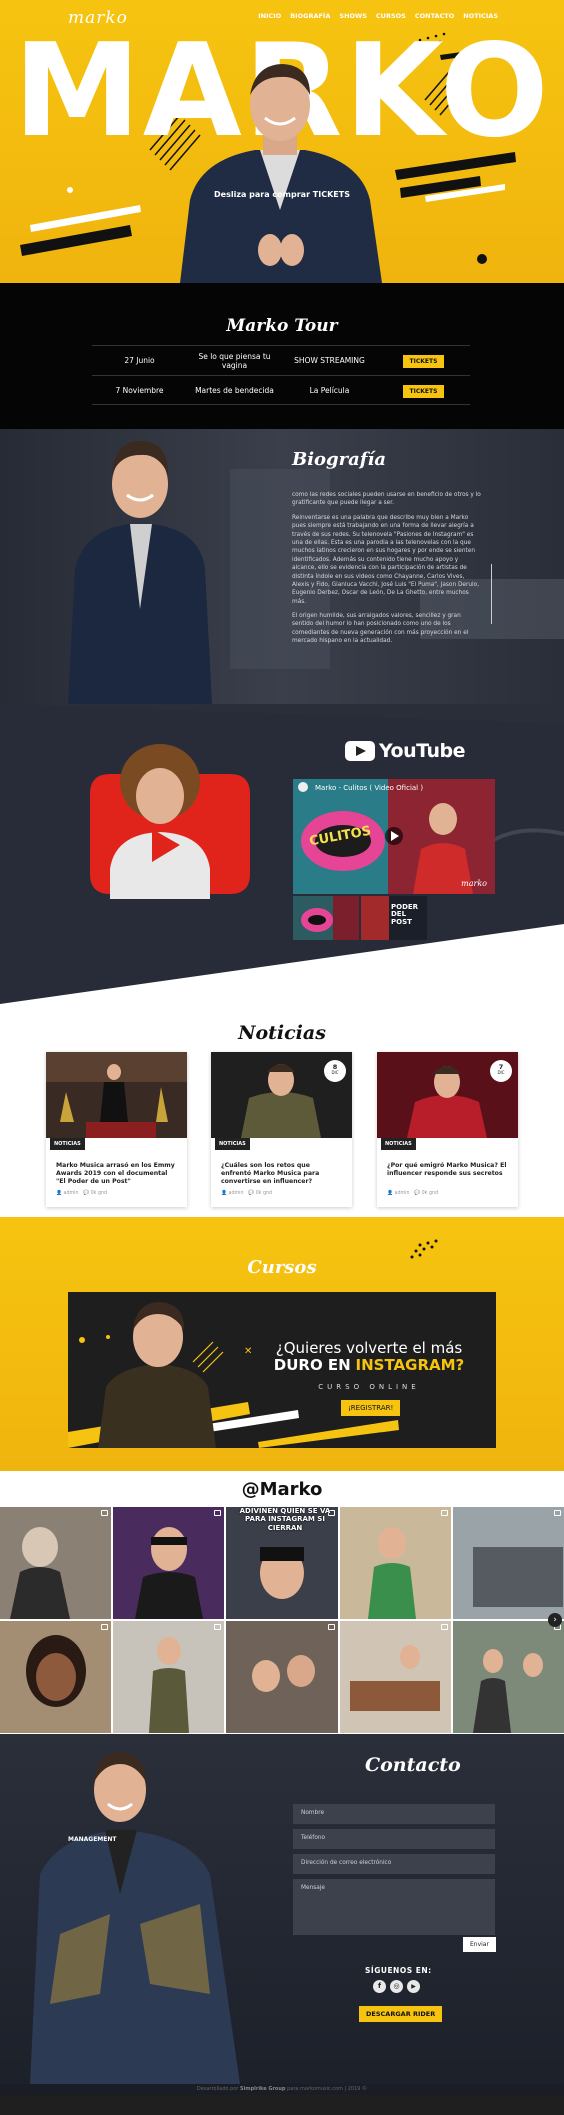 This screenshot has height=2115, width=564. Describe the element at coordinates (282, 194) in the screenshot. I see `hero-cta-text: Desliza para comprar TICKETS` at that location.